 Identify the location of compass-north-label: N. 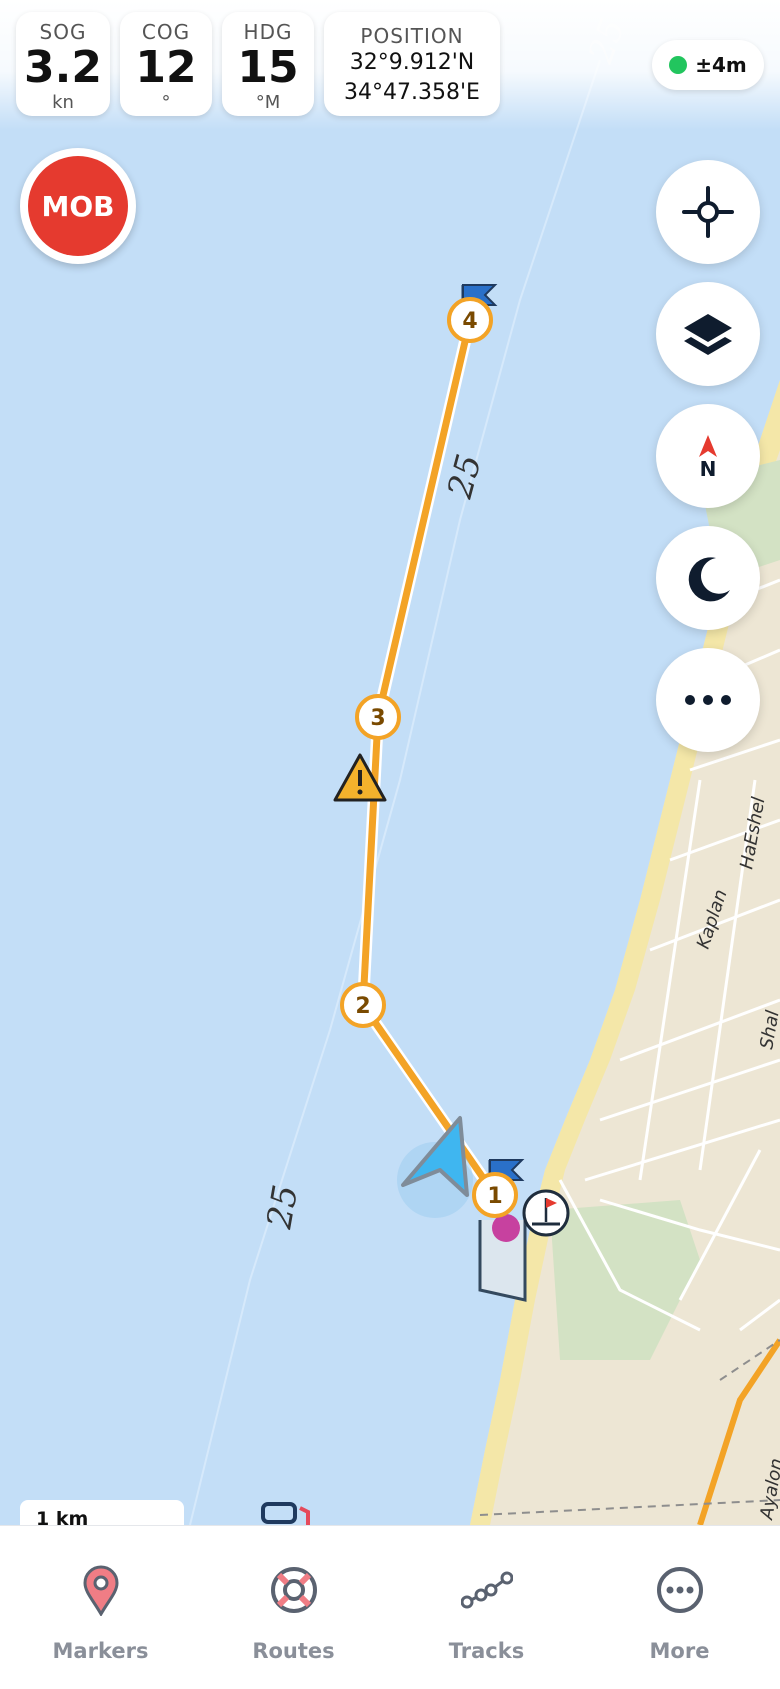
(708, 469).